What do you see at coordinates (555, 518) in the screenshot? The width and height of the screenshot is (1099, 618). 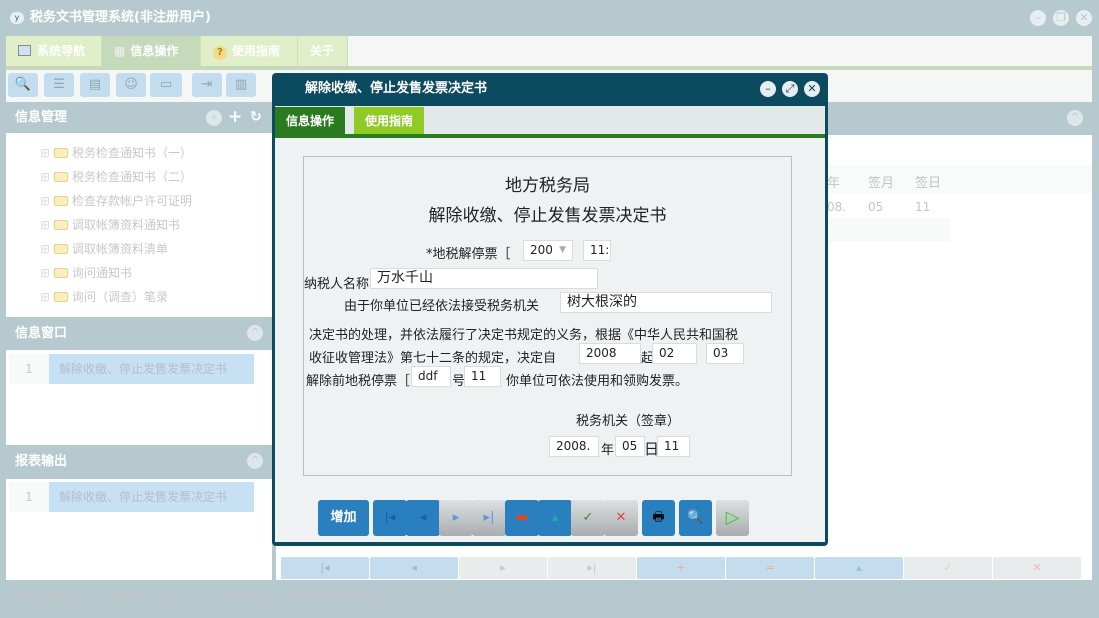 I see `up-button: ▴` at bounding box center [555, 518].